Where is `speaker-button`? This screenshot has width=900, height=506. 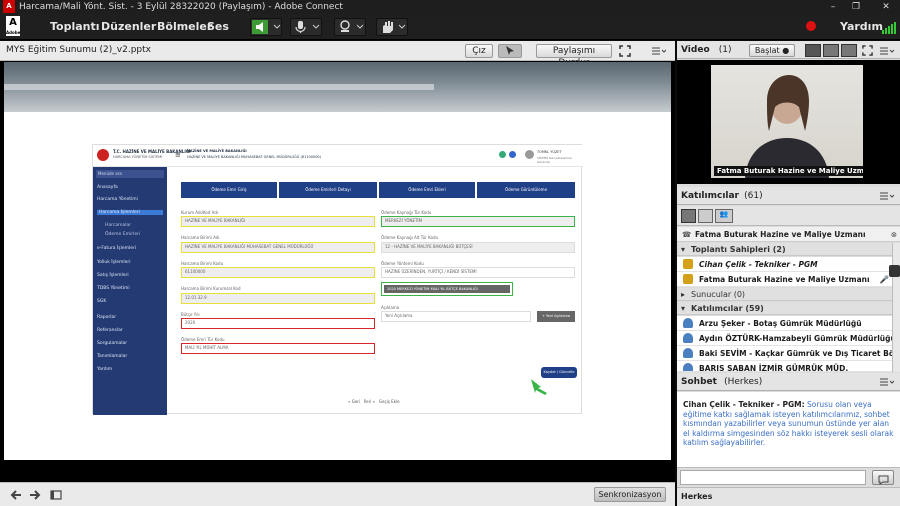 speaker-button is located at coordinates (266, 27).